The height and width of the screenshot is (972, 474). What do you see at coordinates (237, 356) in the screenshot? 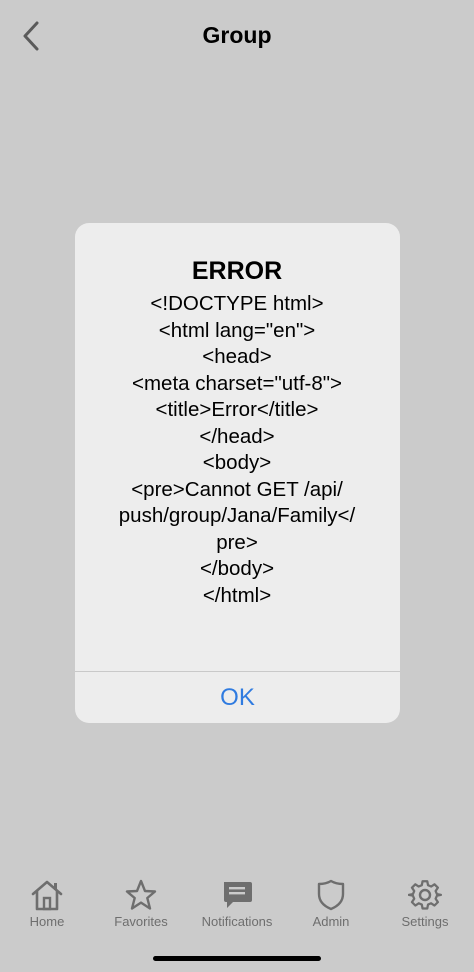
I see `alert-message-line: <head>` at bounding box center [237, 356].